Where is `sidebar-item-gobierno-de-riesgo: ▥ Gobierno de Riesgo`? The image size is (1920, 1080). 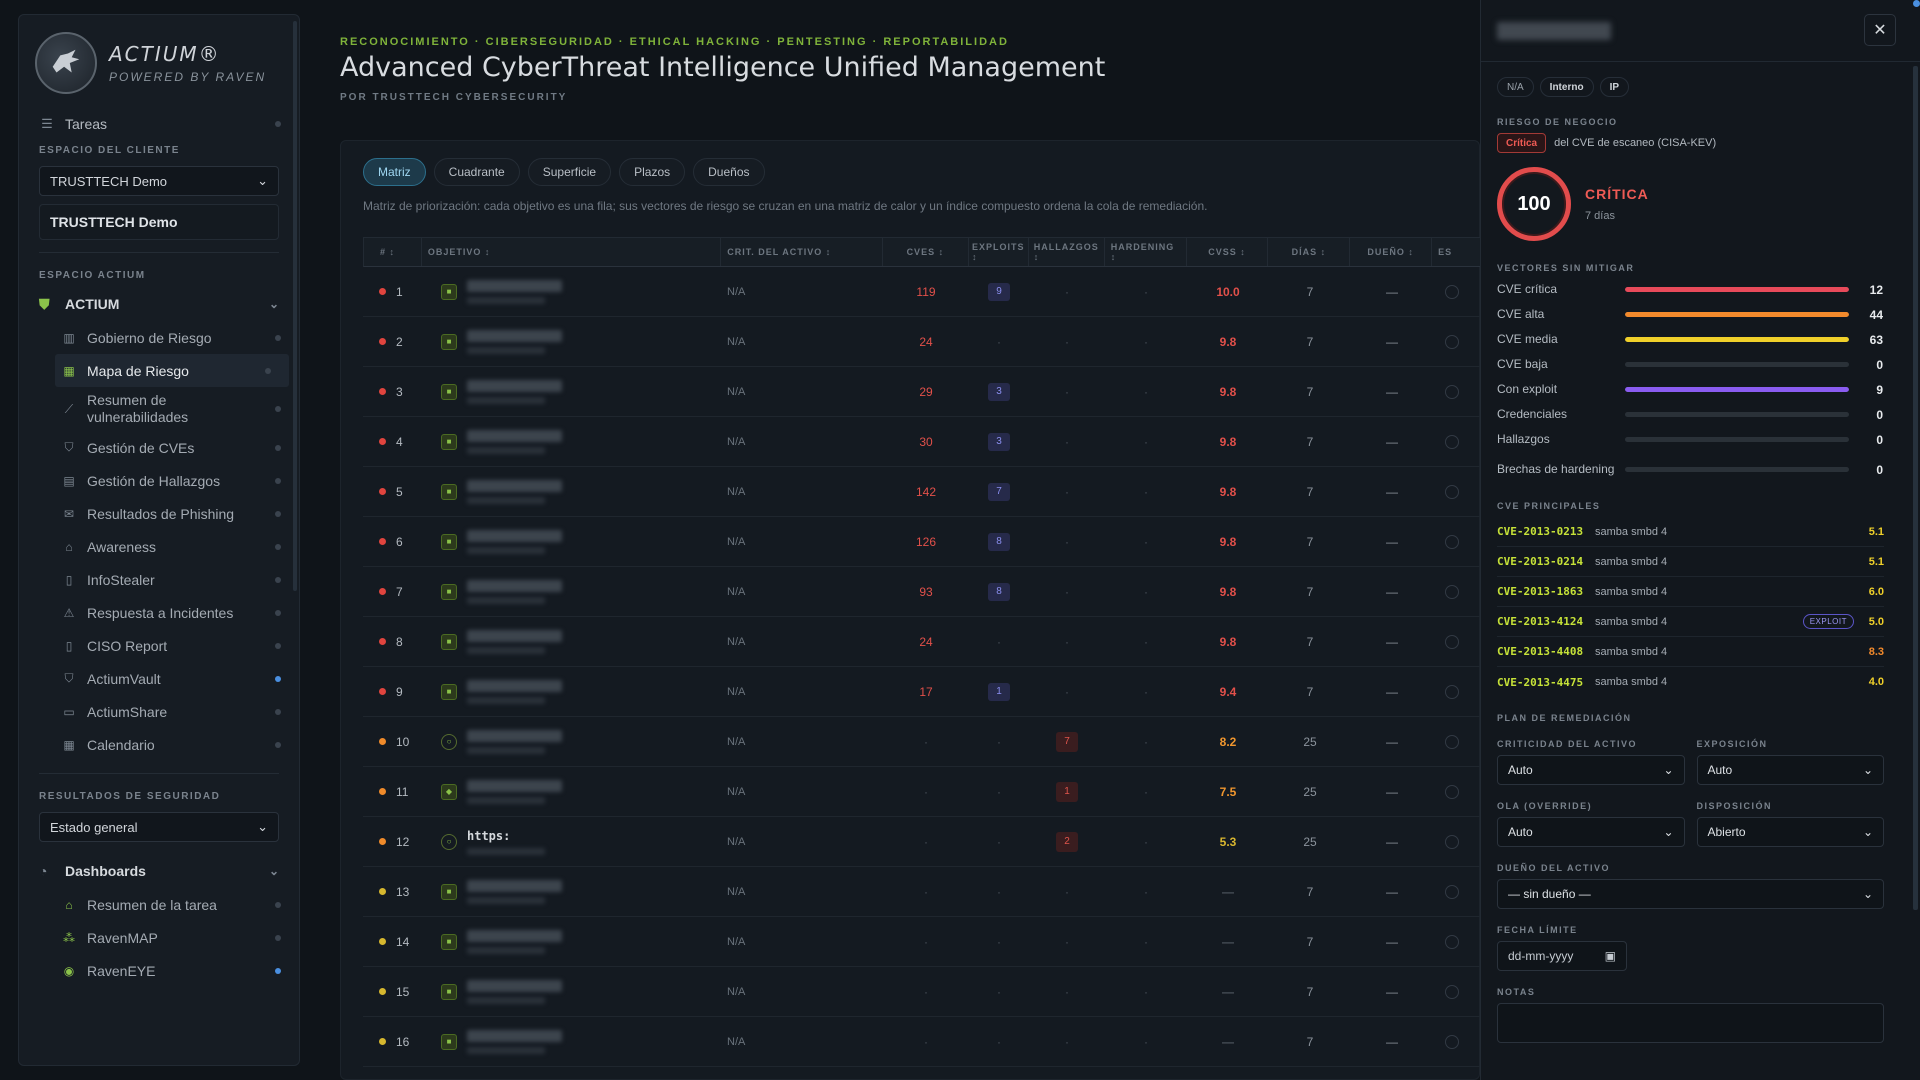
sidebar-item-gobierno-de-riesgo: ▥ Gobierno de Riesgo is located at coordinates (159, 337).